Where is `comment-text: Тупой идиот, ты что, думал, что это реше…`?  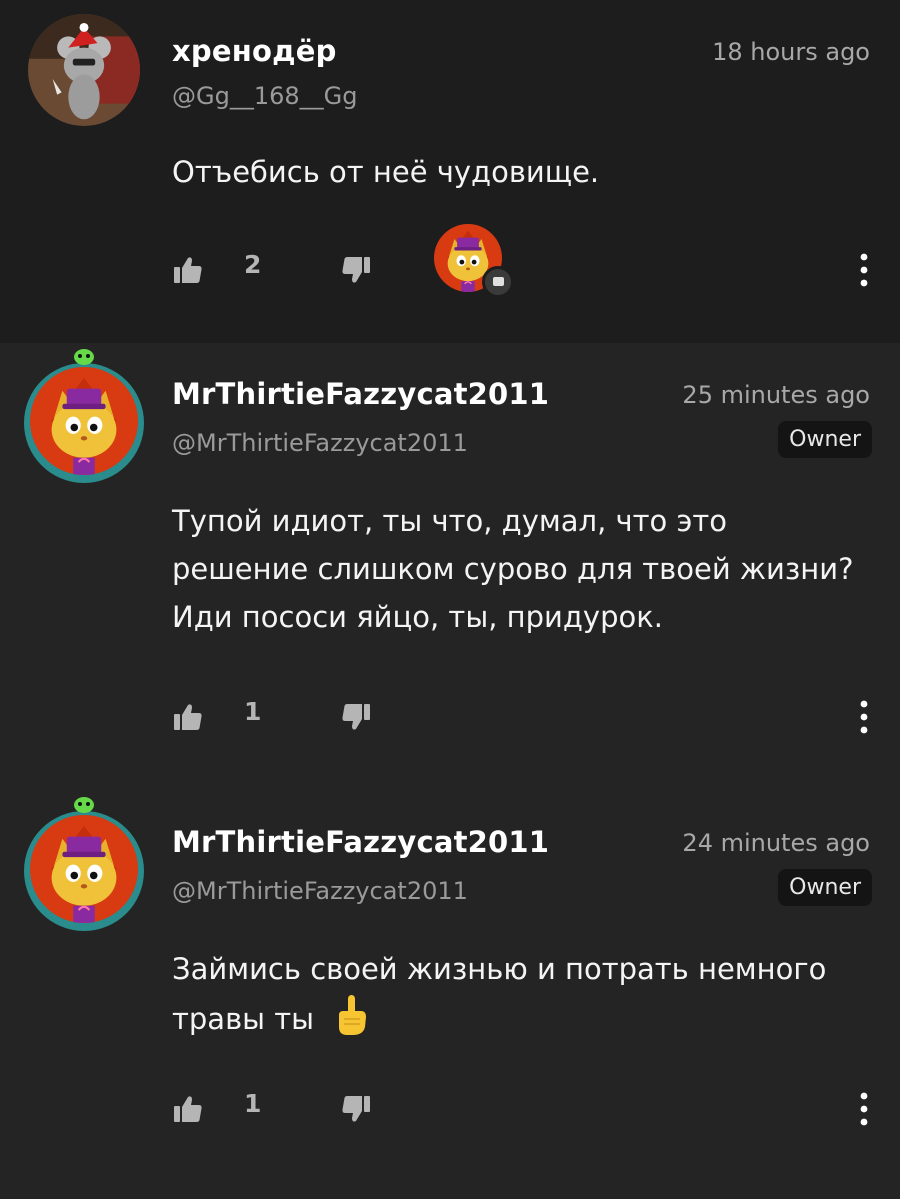
comment-text: Тупой идиот, ты что, думал, что это реше… is located at coordinates (513, 569).